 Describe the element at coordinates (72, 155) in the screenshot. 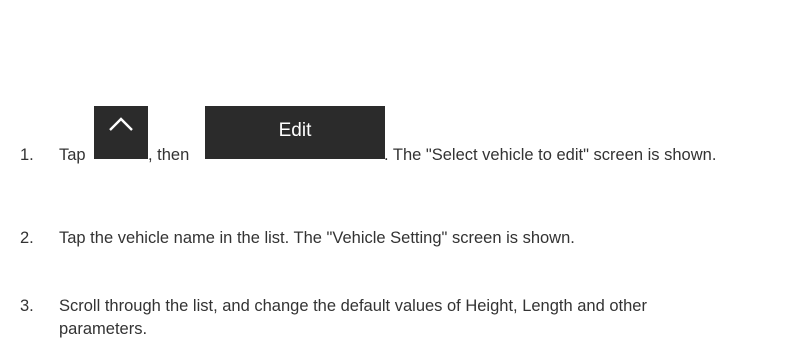

I see `step-1-text-tap: Tap` at that location.